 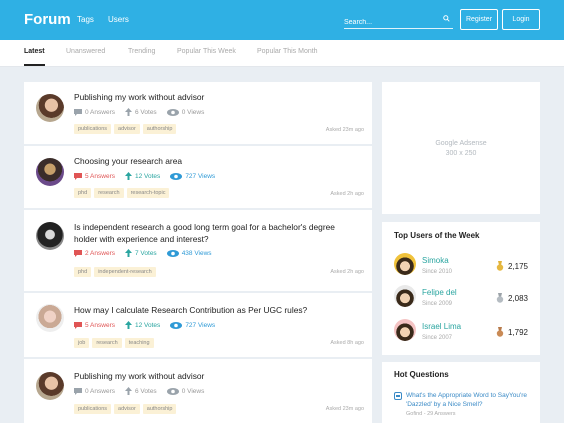 What do you see at coordinates (214, 161) in the screenshot?
I see `question-title: Choosing your research area` at bounding box center [214, 161].